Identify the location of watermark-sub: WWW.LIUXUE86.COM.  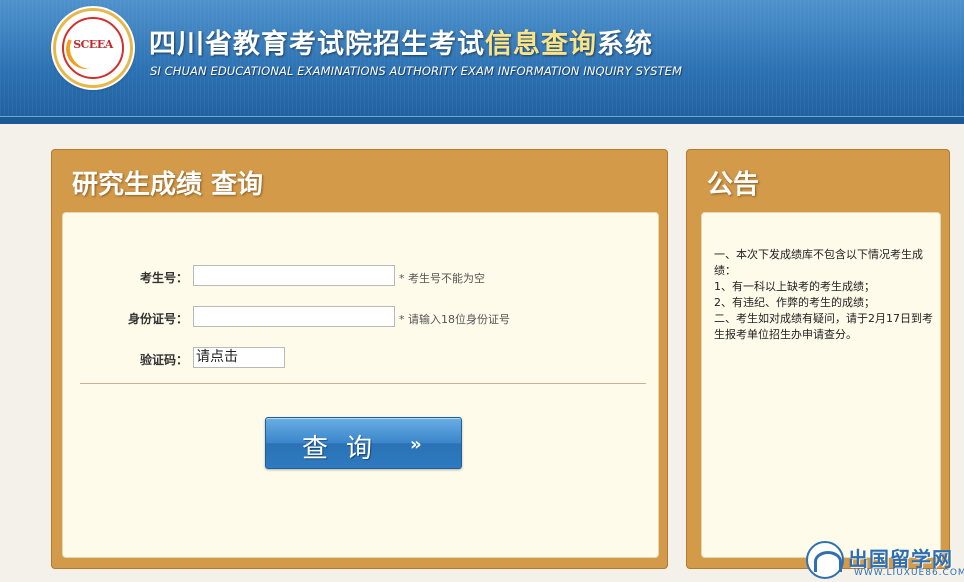
(909, 573).